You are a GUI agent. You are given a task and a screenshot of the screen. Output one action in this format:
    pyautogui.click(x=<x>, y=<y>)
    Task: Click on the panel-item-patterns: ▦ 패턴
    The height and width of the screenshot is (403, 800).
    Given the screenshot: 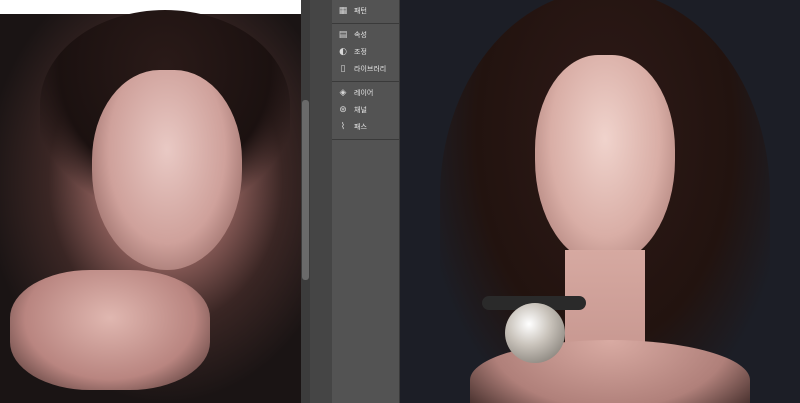 What is the action you would take?
    pyautogui.click(x=365, y=10)
    